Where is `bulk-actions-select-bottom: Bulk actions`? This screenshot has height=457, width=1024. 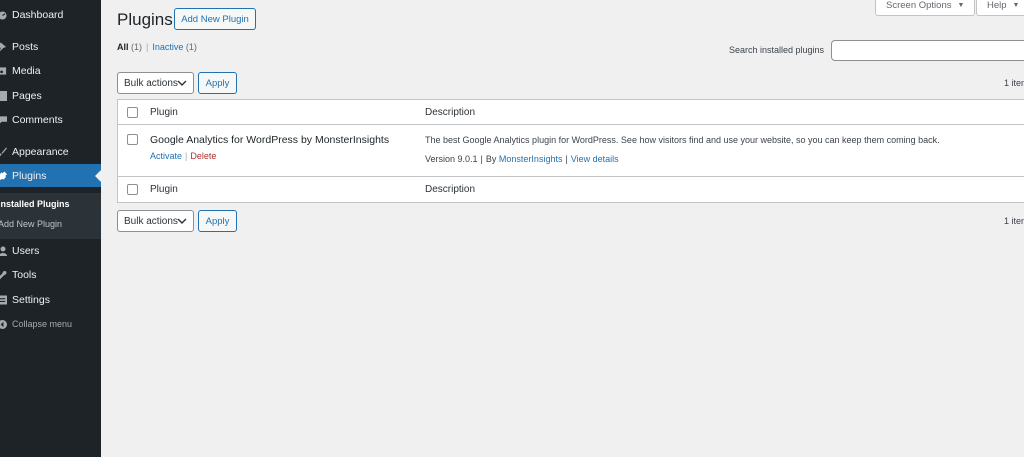
bulk-actions-select-bottom: Bulk actions is located at coordinates (155, 221).